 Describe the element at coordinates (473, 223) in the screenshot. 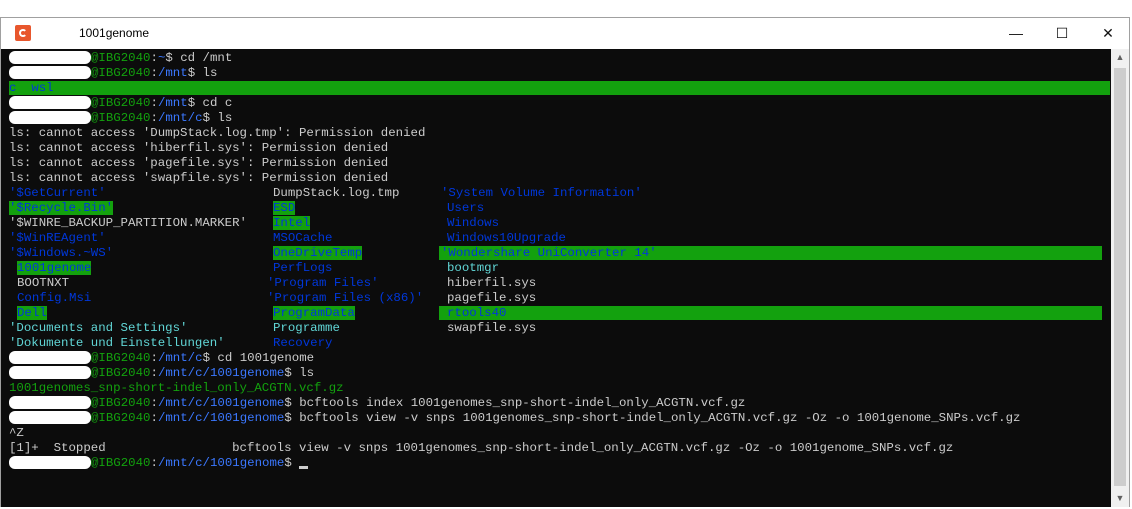

I see `listing-entry: Windows` at that location.